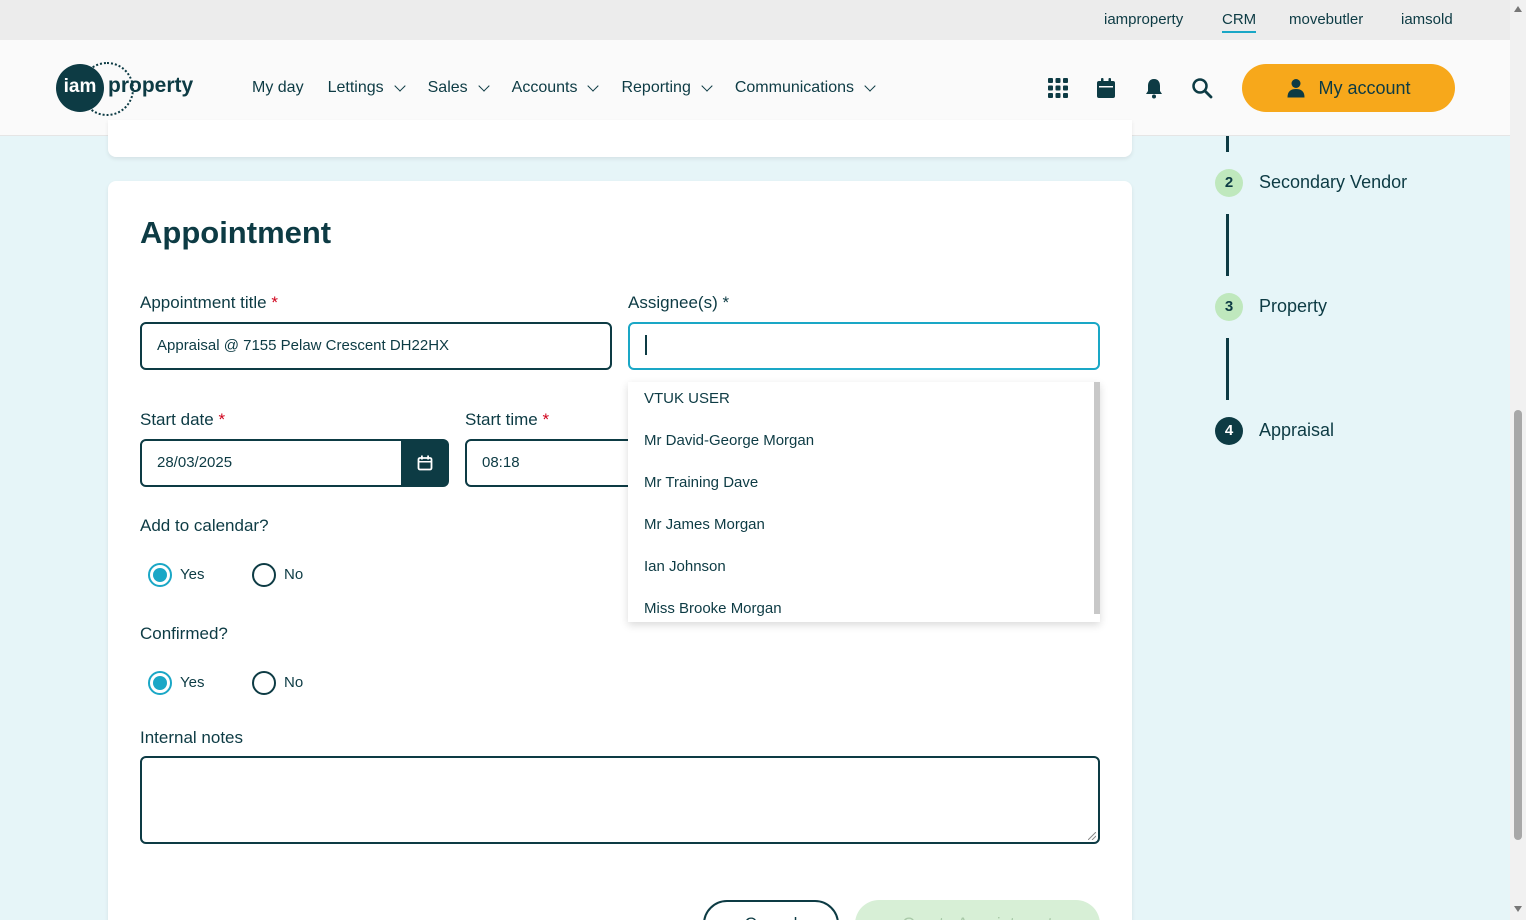 This screenshot has width=1526, height=920. Describe the element at coordinates (459, 88) in the screenshot. I see `nav-sales: Sales` at that location.